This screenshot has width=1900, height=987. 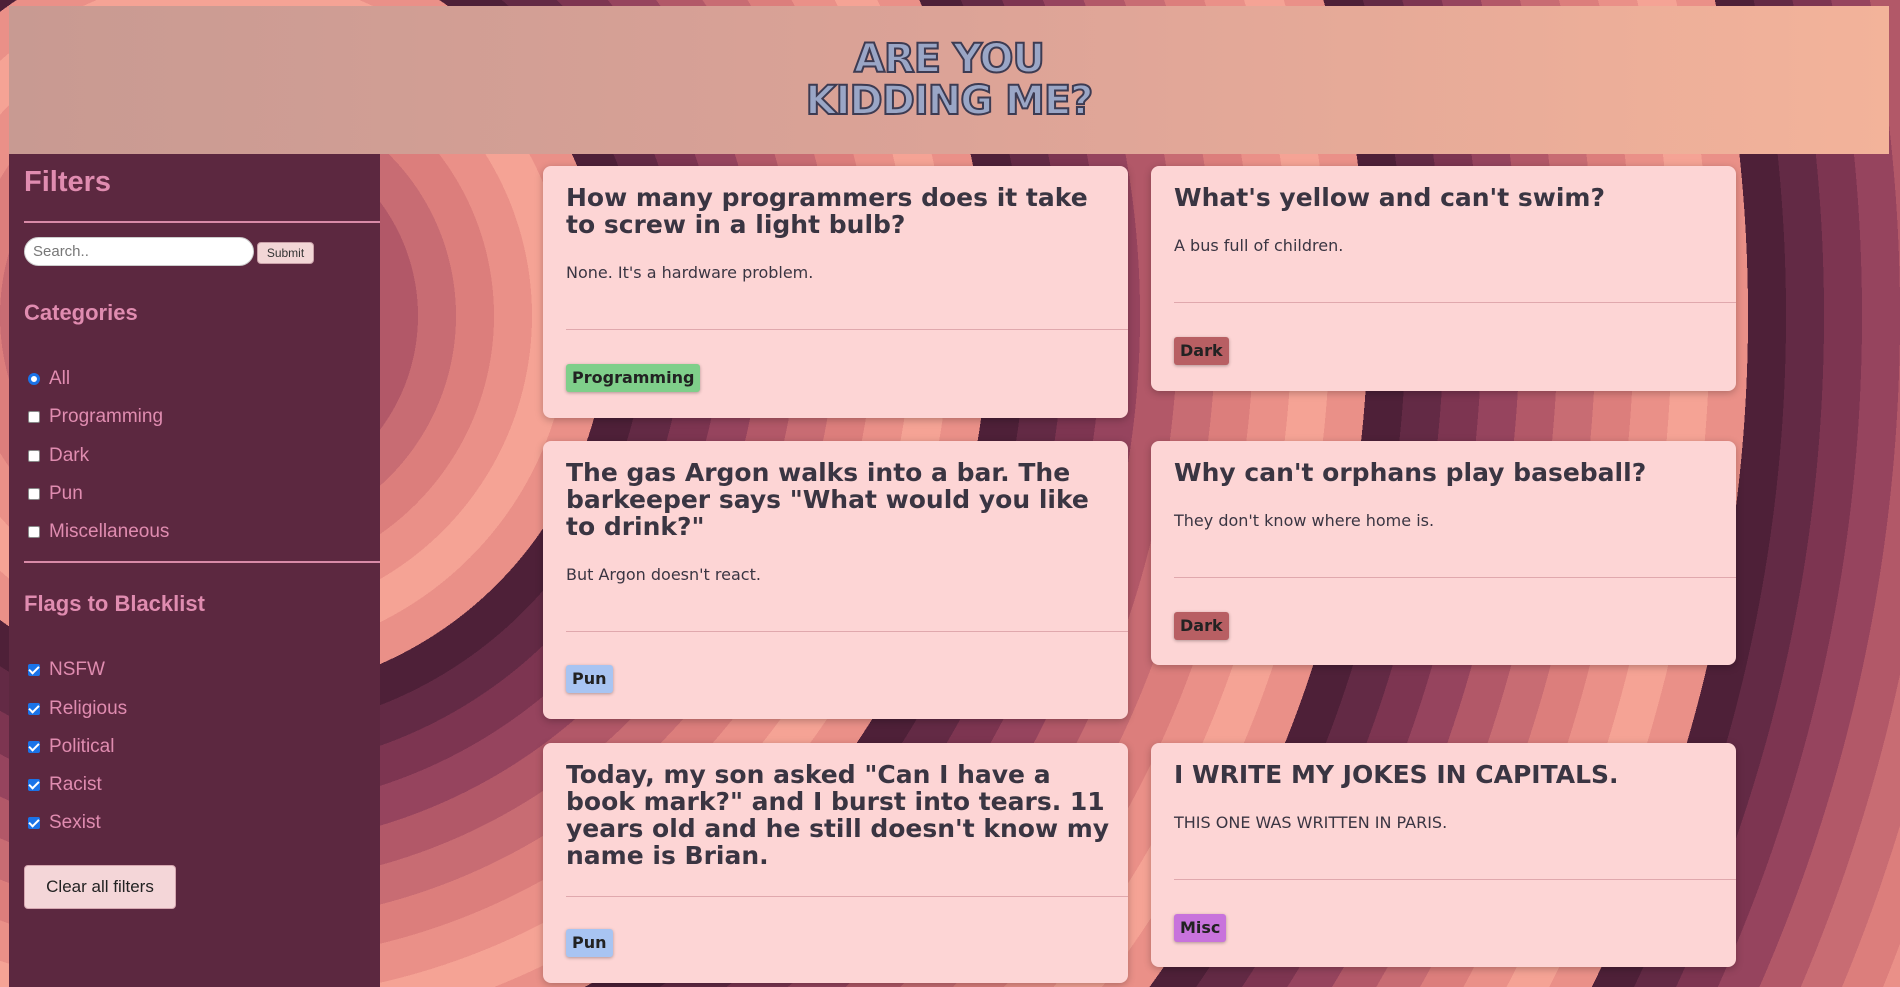 I want to click on flag-sexist: Sexist, so click(x=64, y=823).